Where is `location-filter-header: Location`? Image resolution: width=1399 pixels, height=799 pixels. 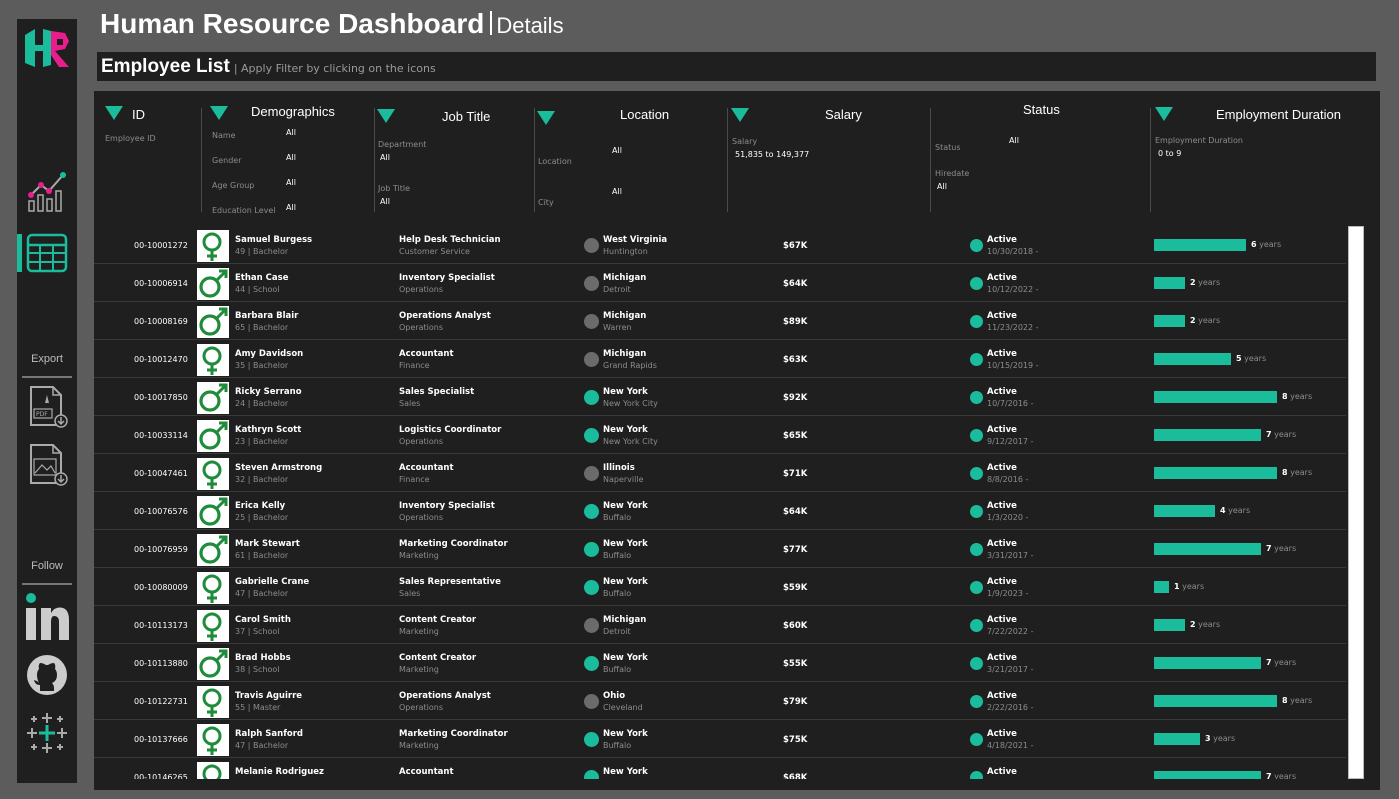 location-filter-header: Location is located at coordinates (645, 114).